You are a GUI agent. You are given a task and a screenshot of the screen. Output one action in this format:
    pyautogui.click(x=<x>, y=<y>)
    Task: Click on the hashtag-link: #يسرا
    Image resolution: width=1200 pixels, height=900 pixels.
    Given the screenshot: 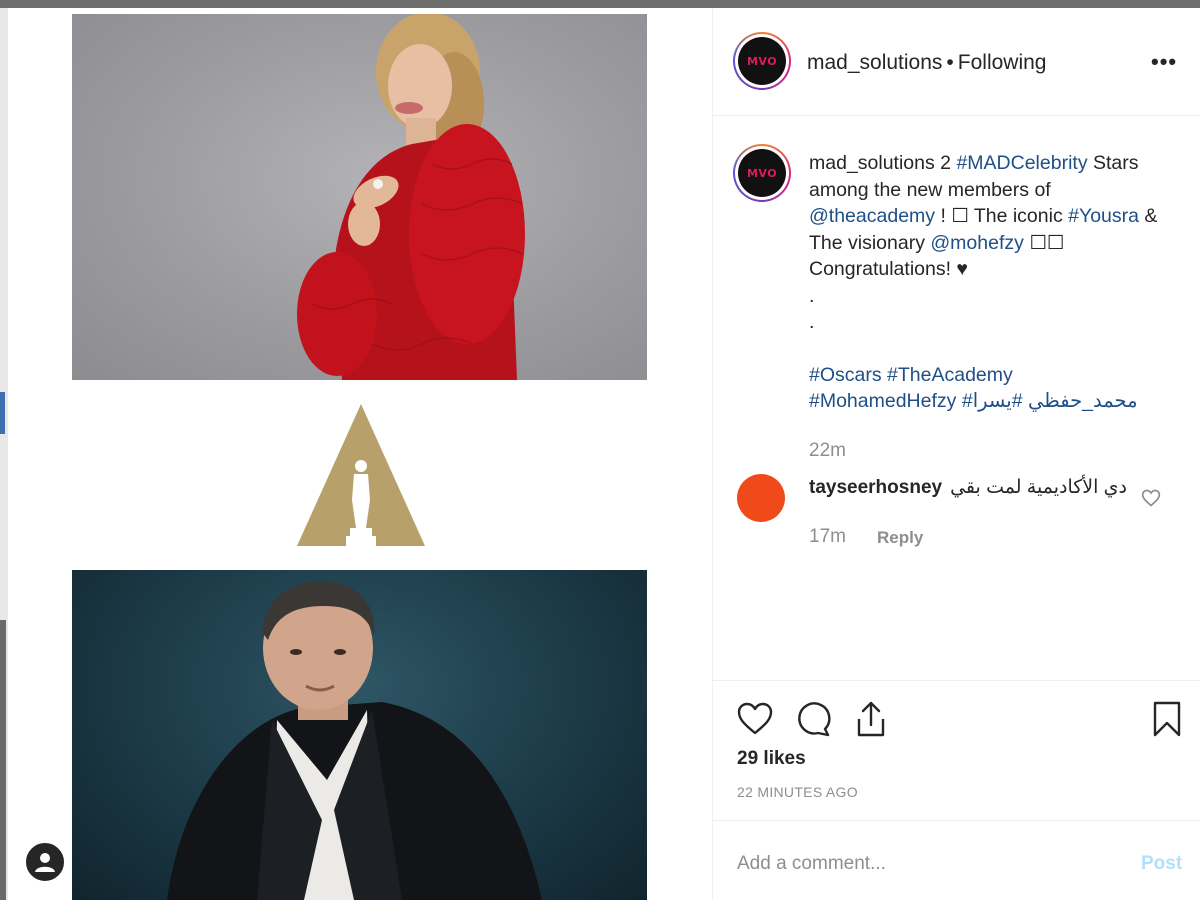 What is the action you would take?
    pyautogui.click(x=998, y=401)
    